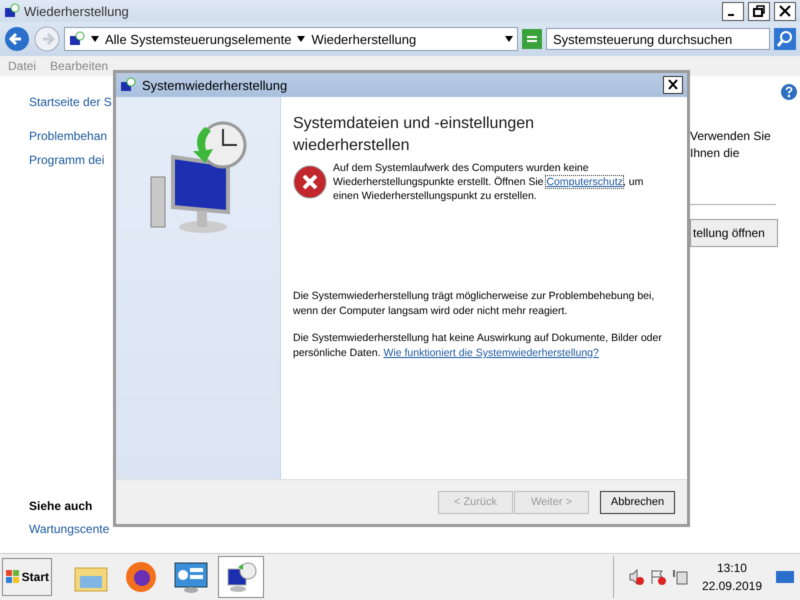  What do you see at coordinates (731, 568) in the screenshot?
I see `clock-time: 13:10` at bounding box center [731, 568].